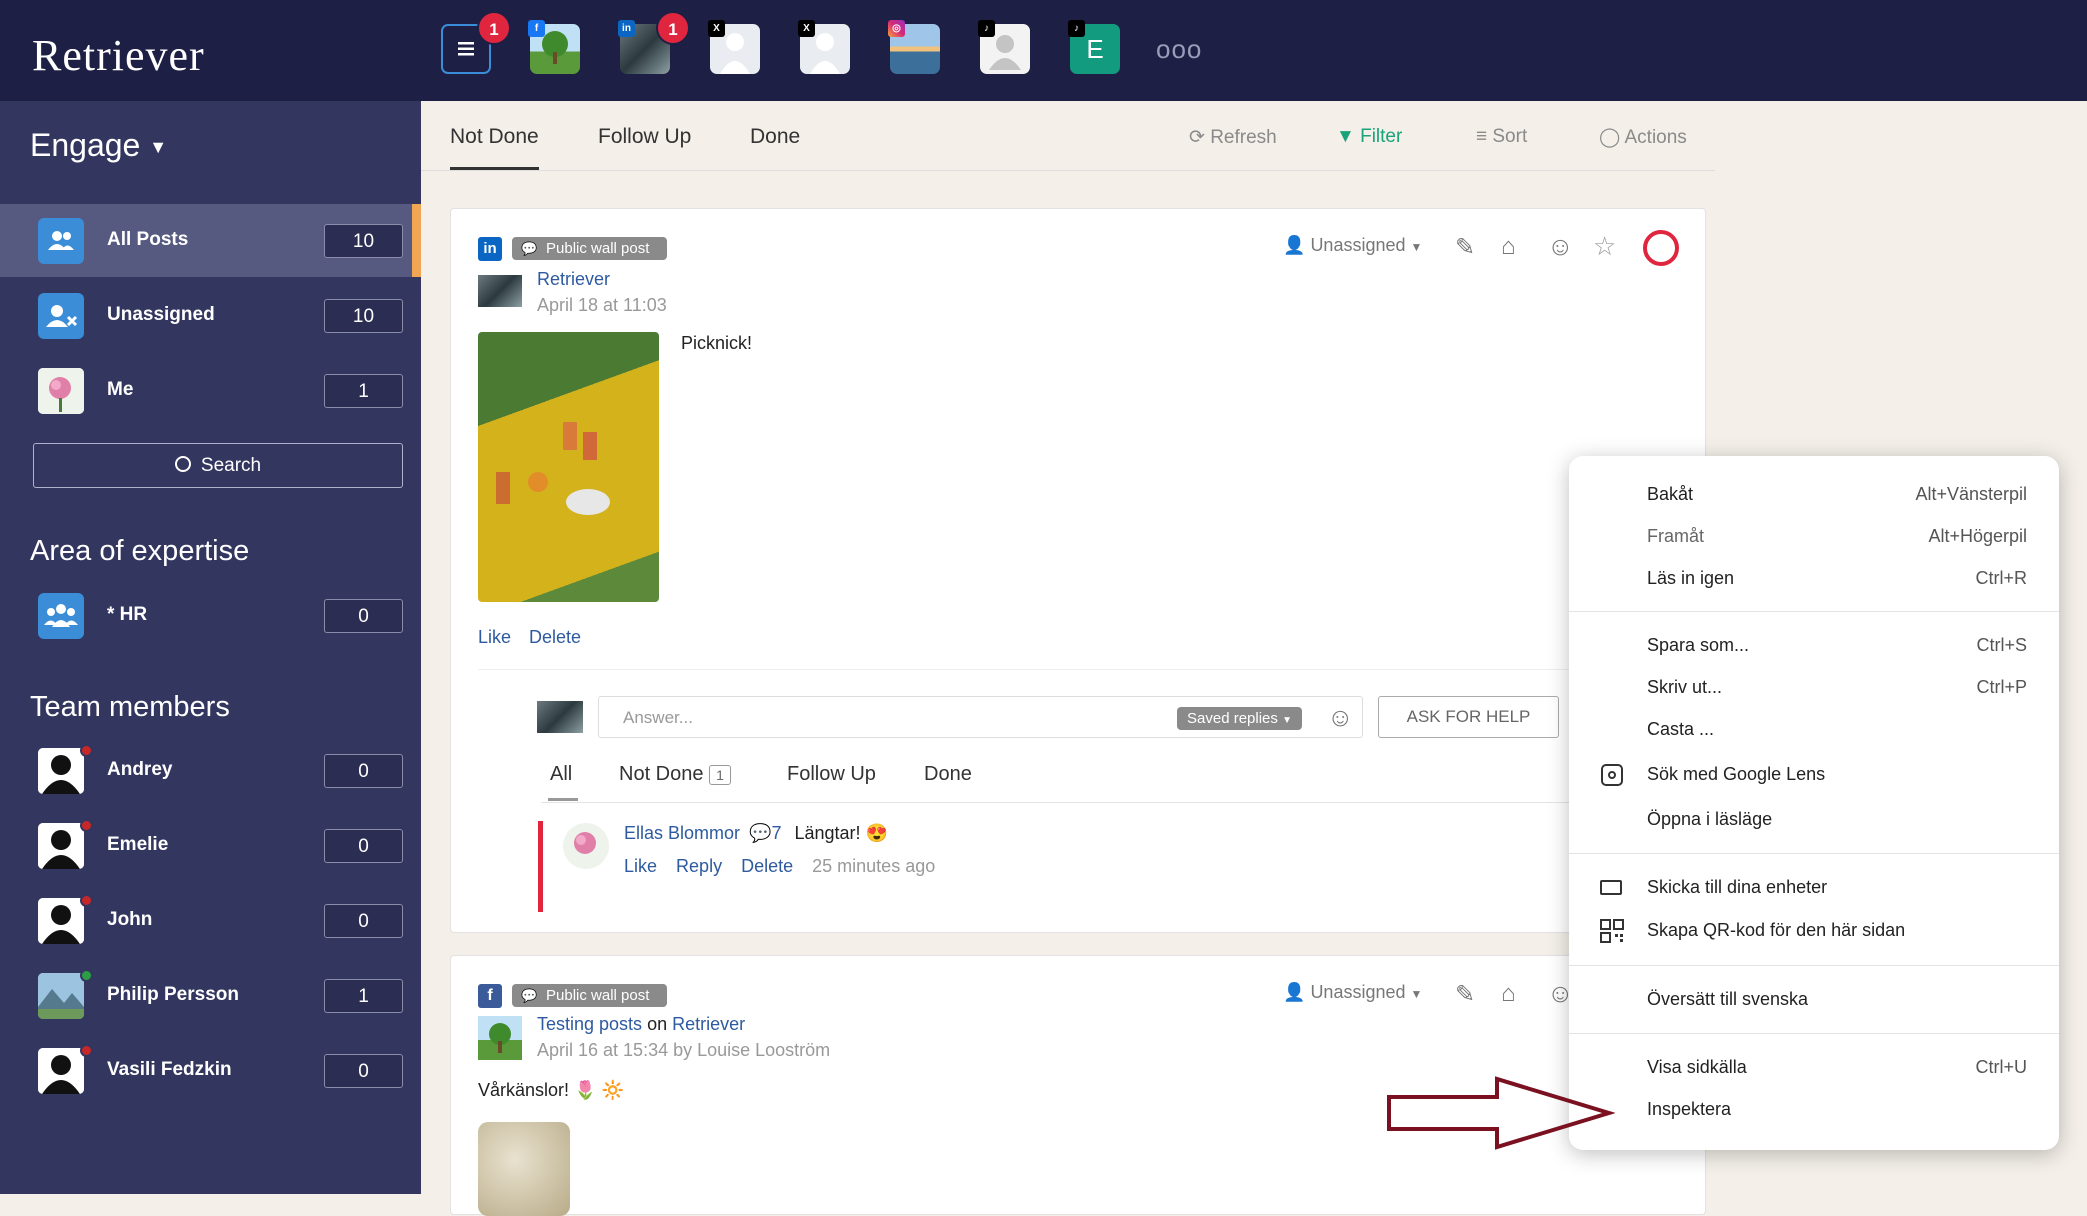 Image resolution: width=2087 pixels, height=1216 pixels. Describe the element at coordinates (1690, 578) in the screenshot. I see `menu-item-reload: Läs in igen` at that location.